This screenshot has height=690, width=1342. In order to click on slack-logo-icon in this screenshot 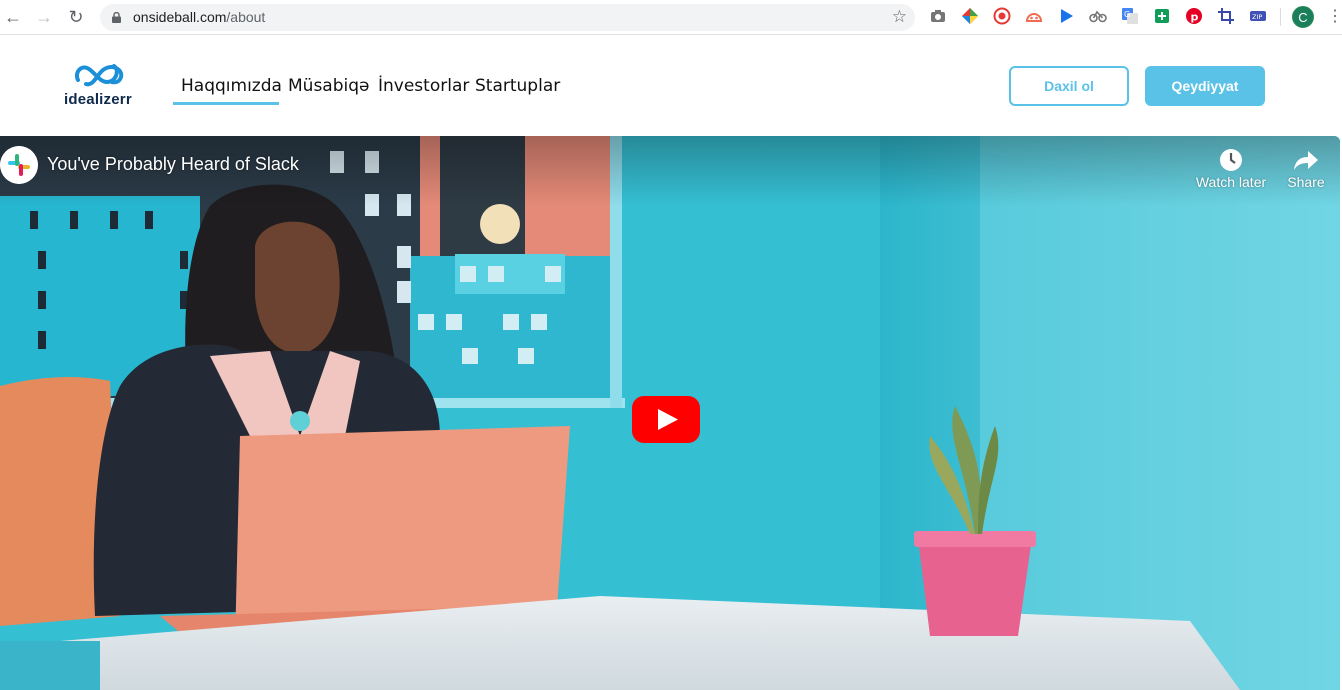, I will do `click(19, 165)`.